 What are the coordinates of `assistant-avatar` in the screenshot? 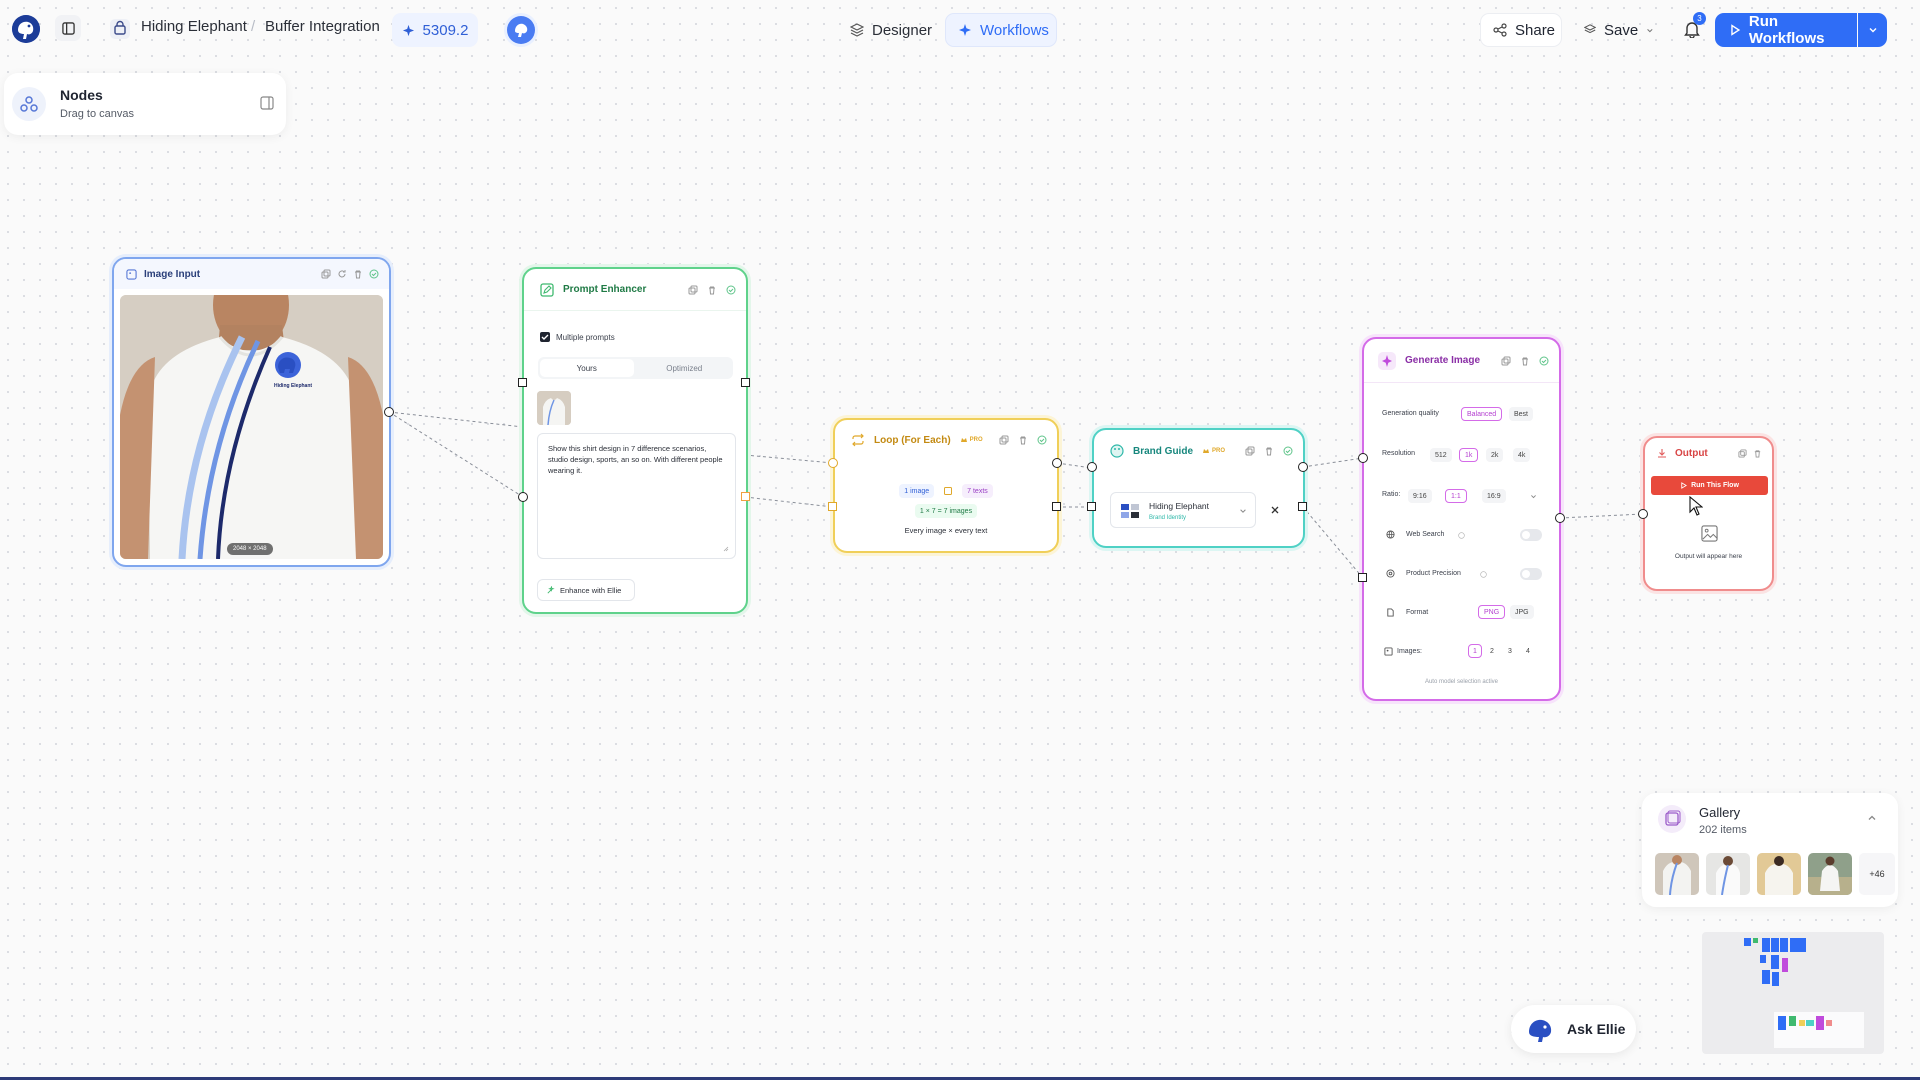 It's located at (521, 30).